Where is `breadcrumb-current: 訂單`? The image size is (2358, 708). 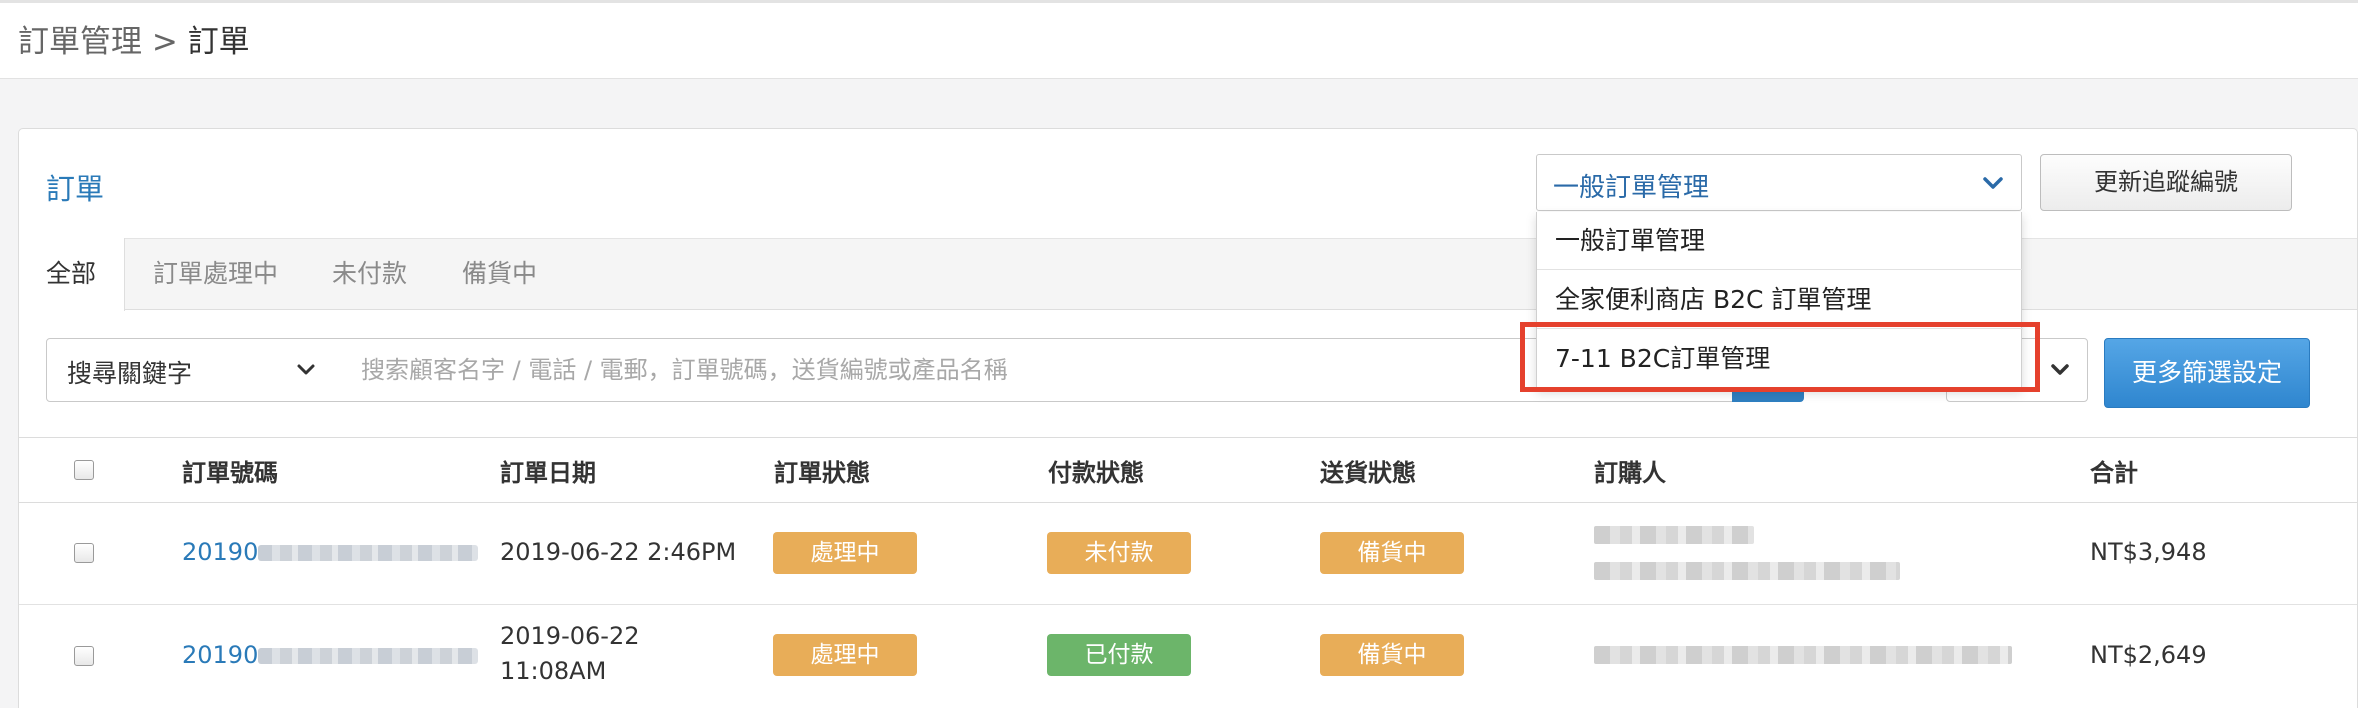
breadcrumb-current: 訂單 is located at coordinates (218, 42).